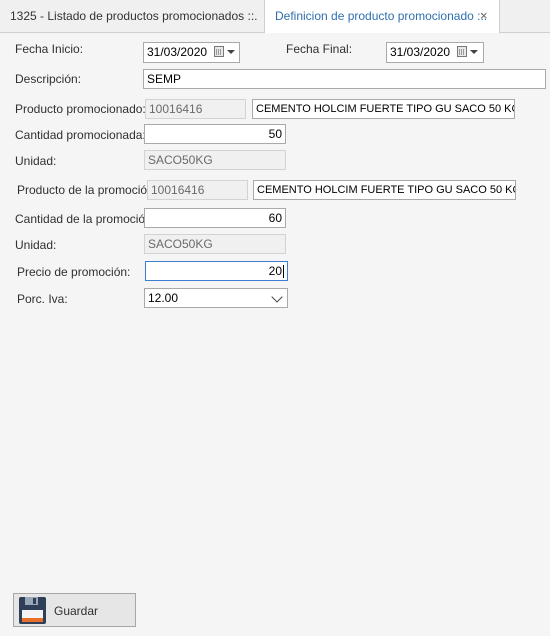  I want to click on cantidad-promocionada-input: 50, so click(215, 134).